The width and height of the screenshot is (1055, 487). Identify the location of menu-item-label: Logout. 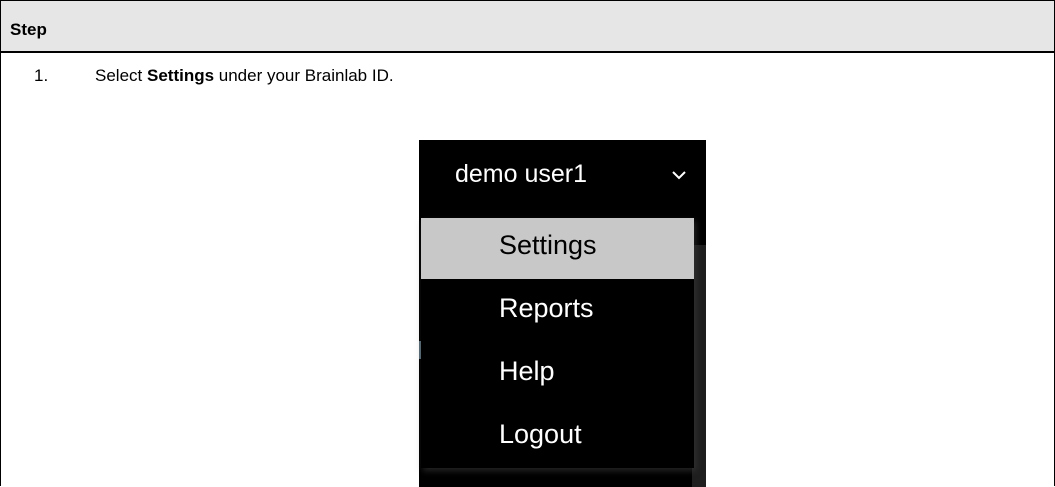
(540, 434).